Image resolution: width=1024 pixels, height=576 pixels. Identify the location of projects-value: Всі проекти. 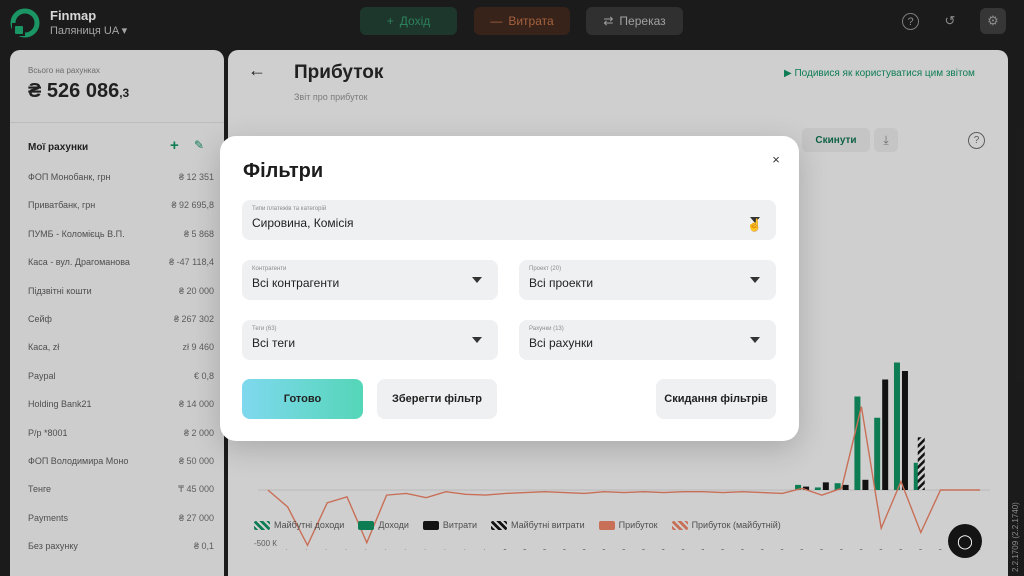
(561, 283).